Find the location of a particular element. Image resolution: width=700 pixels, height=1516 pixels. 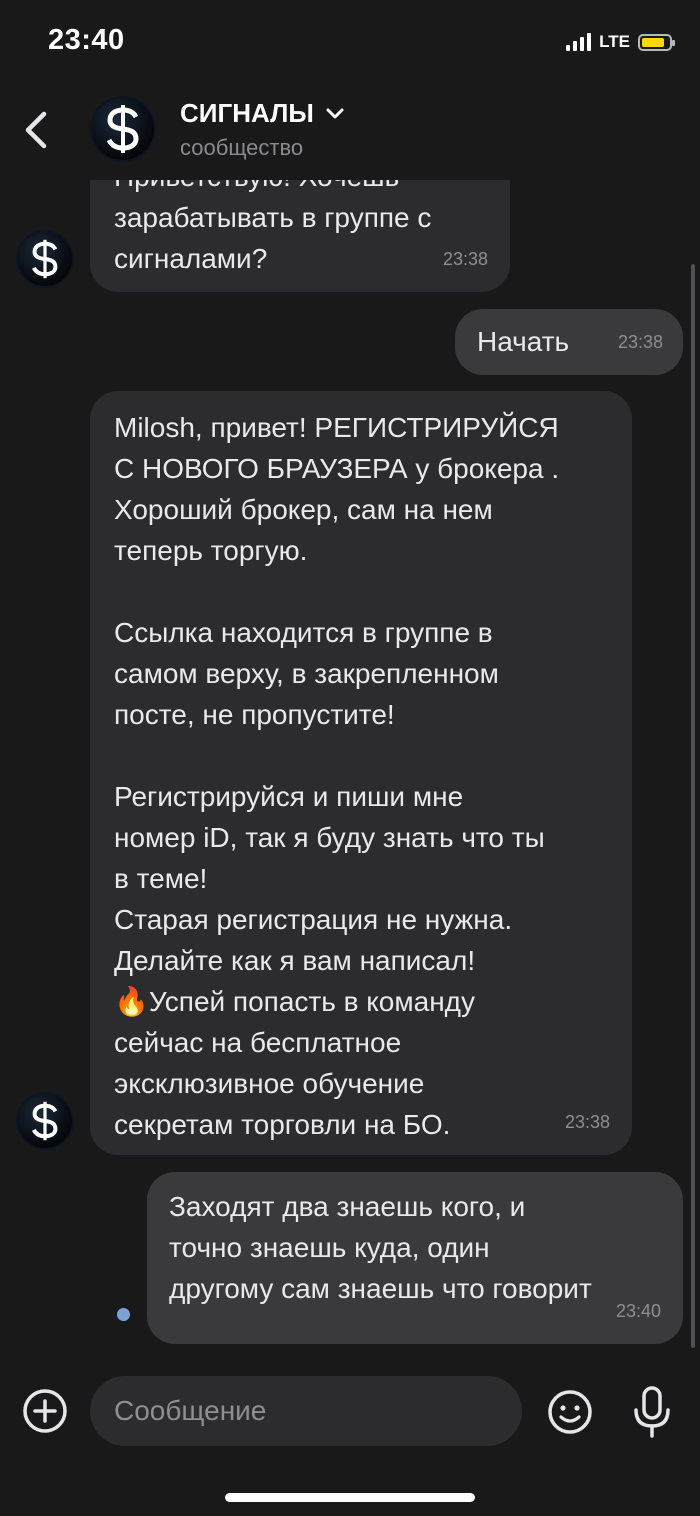

message-line: Ссылка находится в группе в is located at coordinates (303, 632).